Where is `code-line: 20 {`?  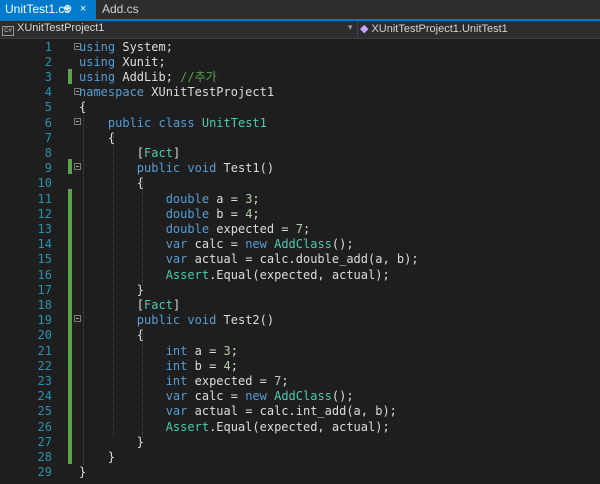 code-line: 20 { is located at coordinates (300, 335).